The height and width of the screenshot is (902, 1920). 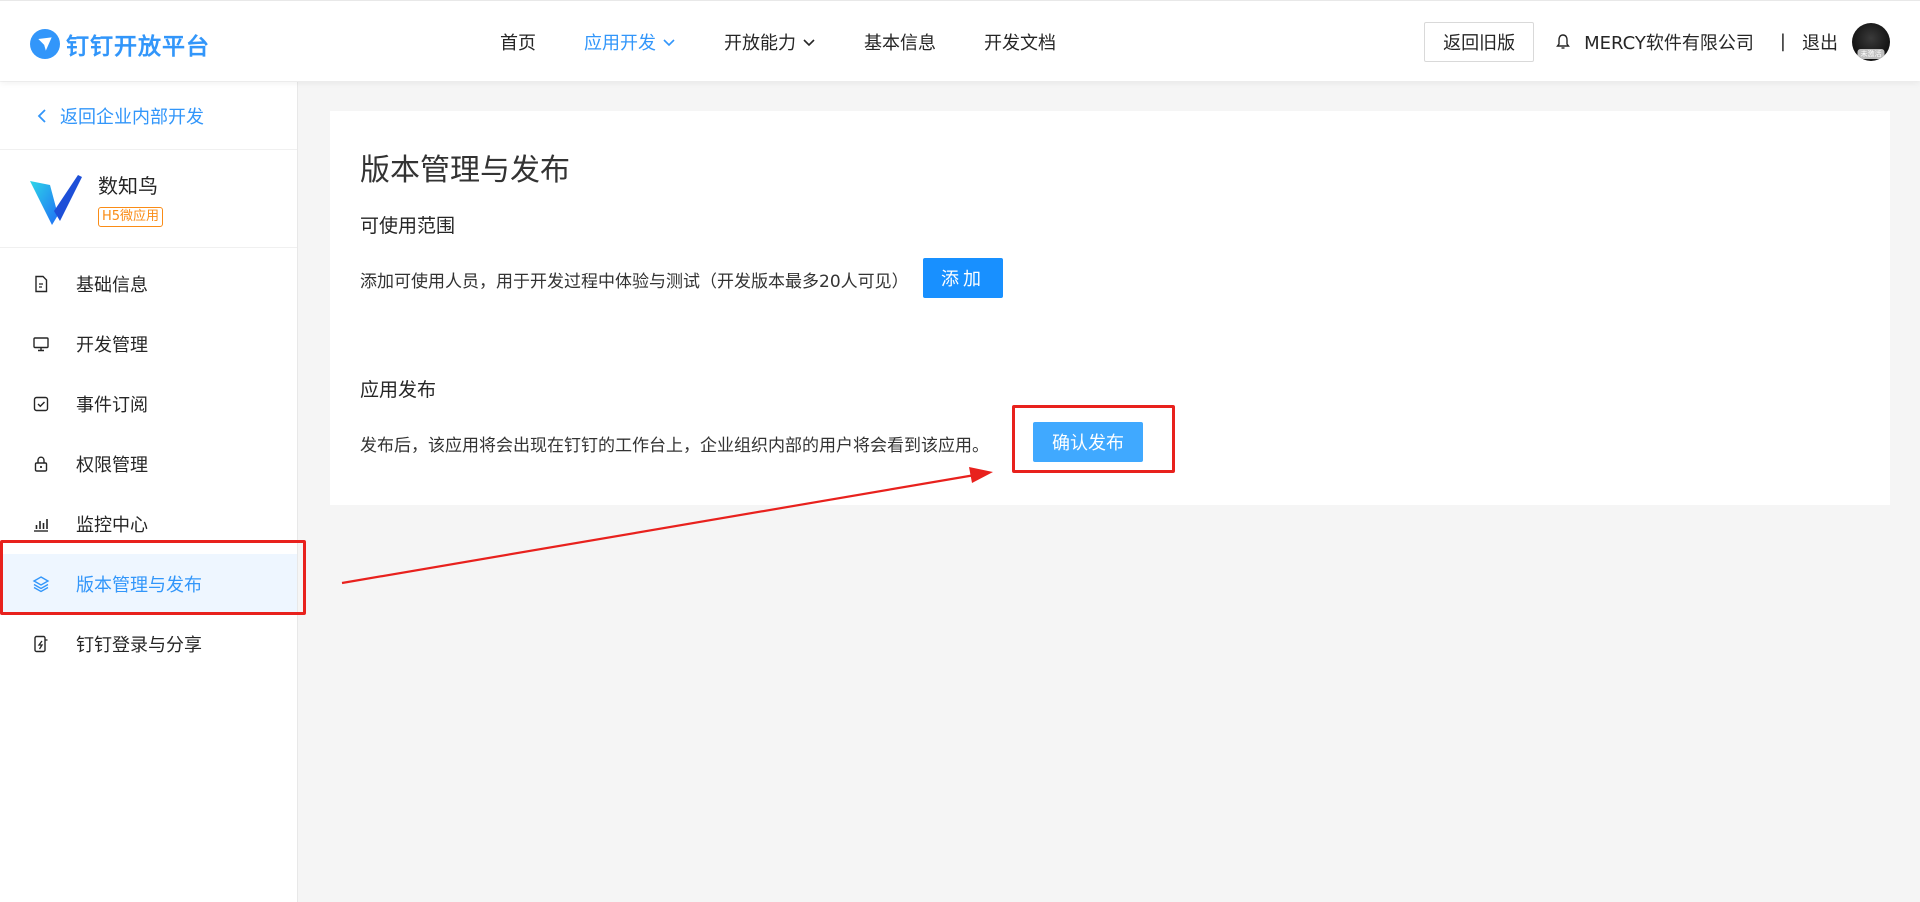 I want to click on header-right: 返回旧版 MERCY软件有限公司 | 退出 未激活, so click(x=1657, y=41).